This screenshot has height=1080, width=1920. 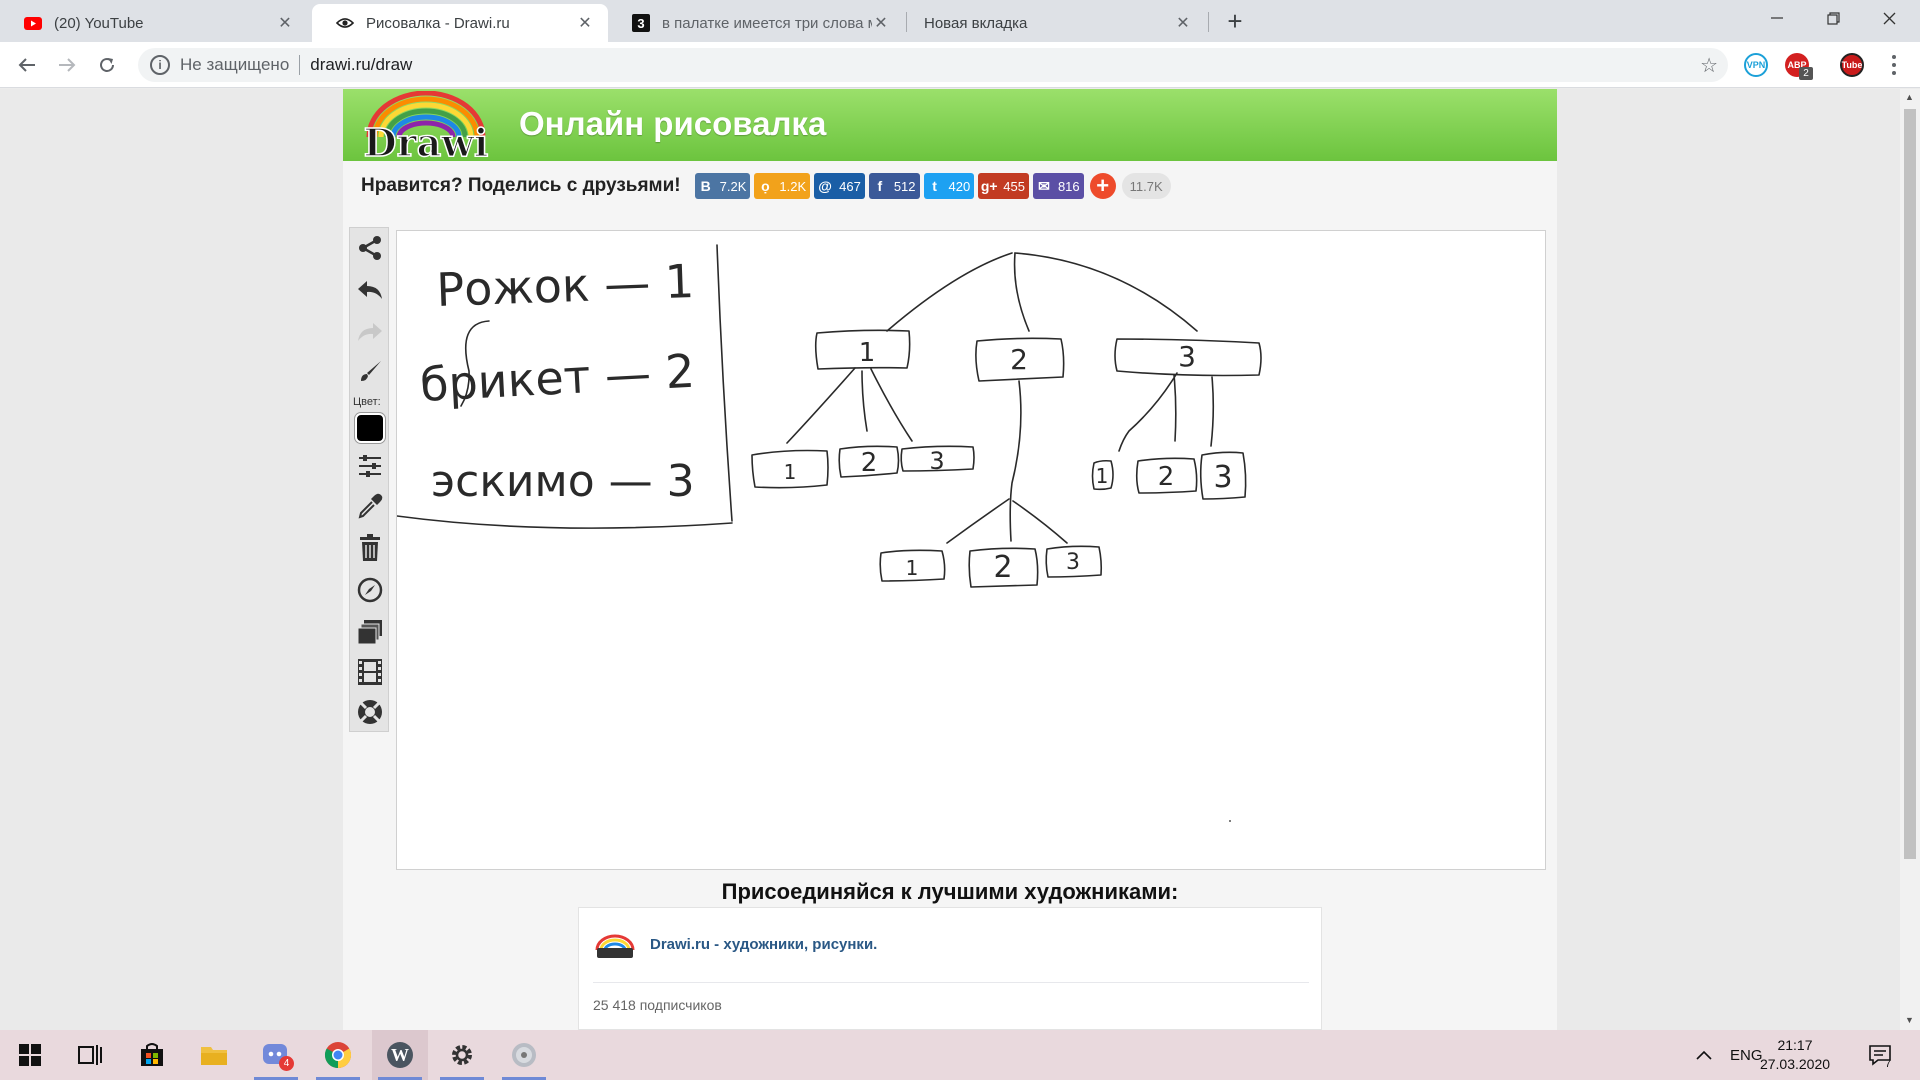 I want to click on share-label: Нравится? Поделись с друзьями!, so click(x=521, y=185).